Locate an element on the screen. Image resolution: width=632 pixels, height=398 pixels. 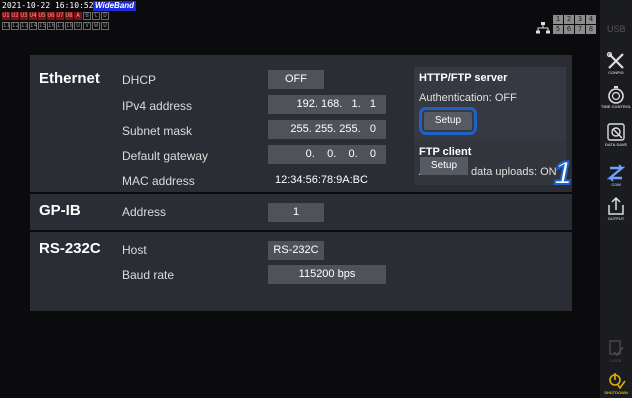
authentication-status: Authentication: OFF is located at coordinates (468, 98).